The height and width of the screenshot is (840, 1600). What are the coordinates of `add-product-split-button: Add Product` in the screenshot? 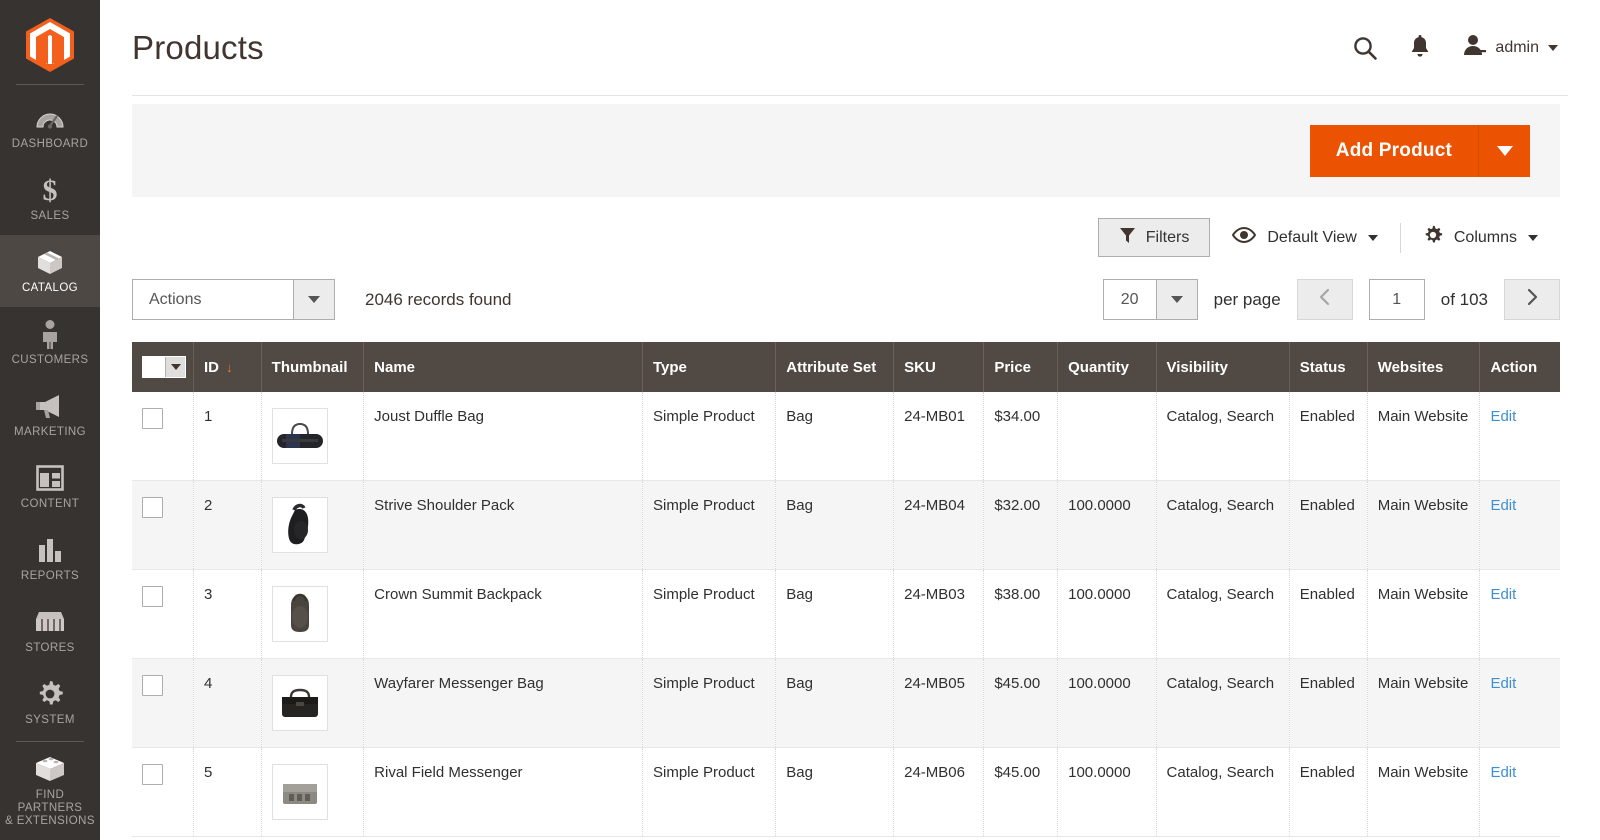 It's located at (1419, 150).